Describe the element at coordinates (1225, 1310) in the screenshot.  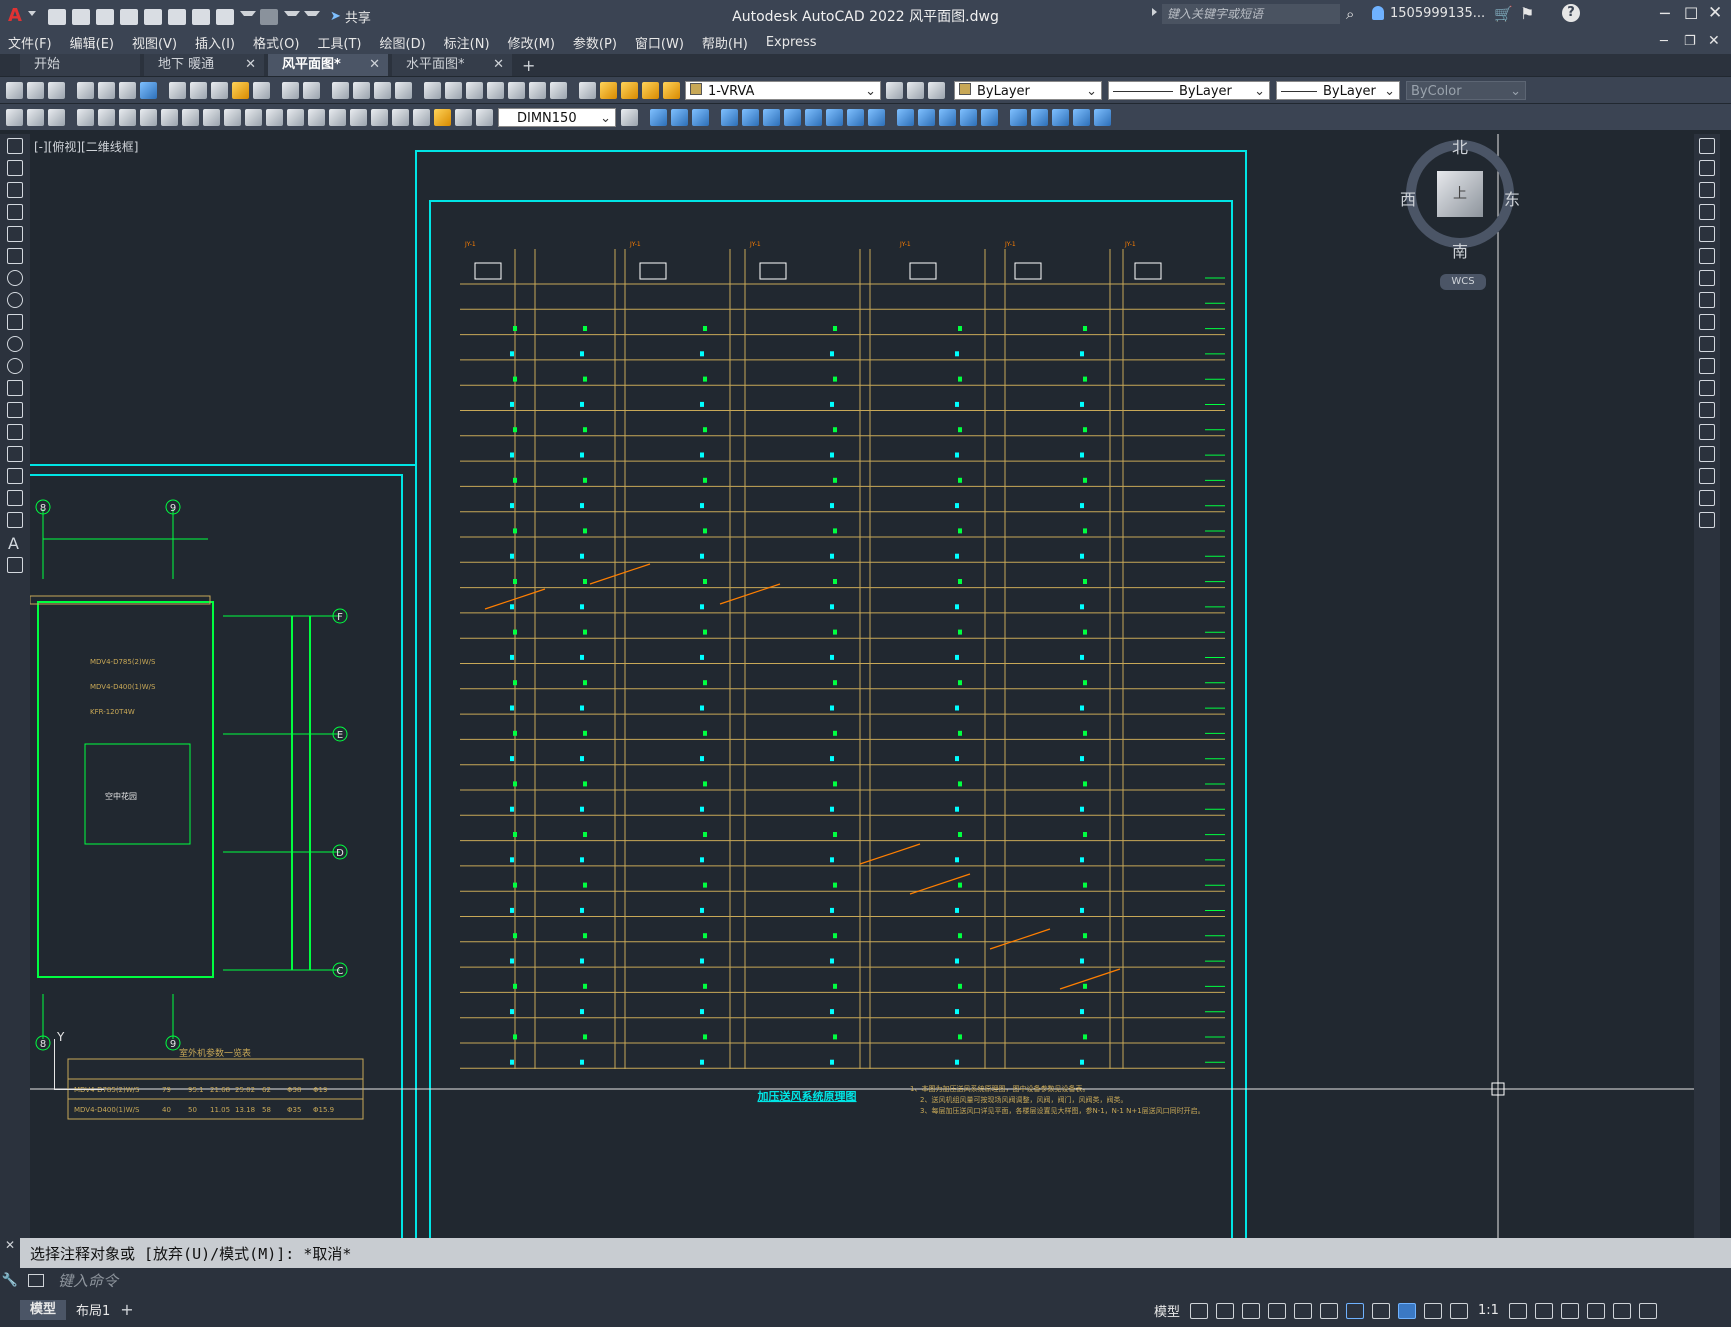
I see `snap-icon` at that location.